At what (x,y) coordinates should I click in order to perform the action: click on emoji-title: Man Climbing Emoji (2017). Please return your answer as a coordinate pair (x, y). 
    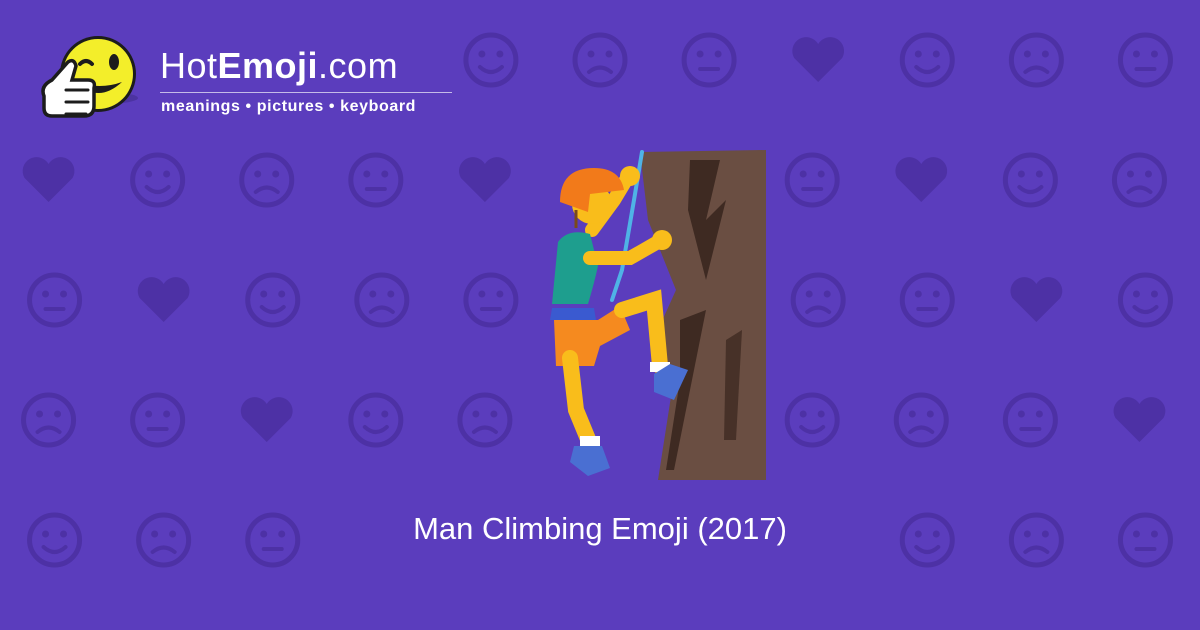
    Looking at the image, I should click on (600, 528).